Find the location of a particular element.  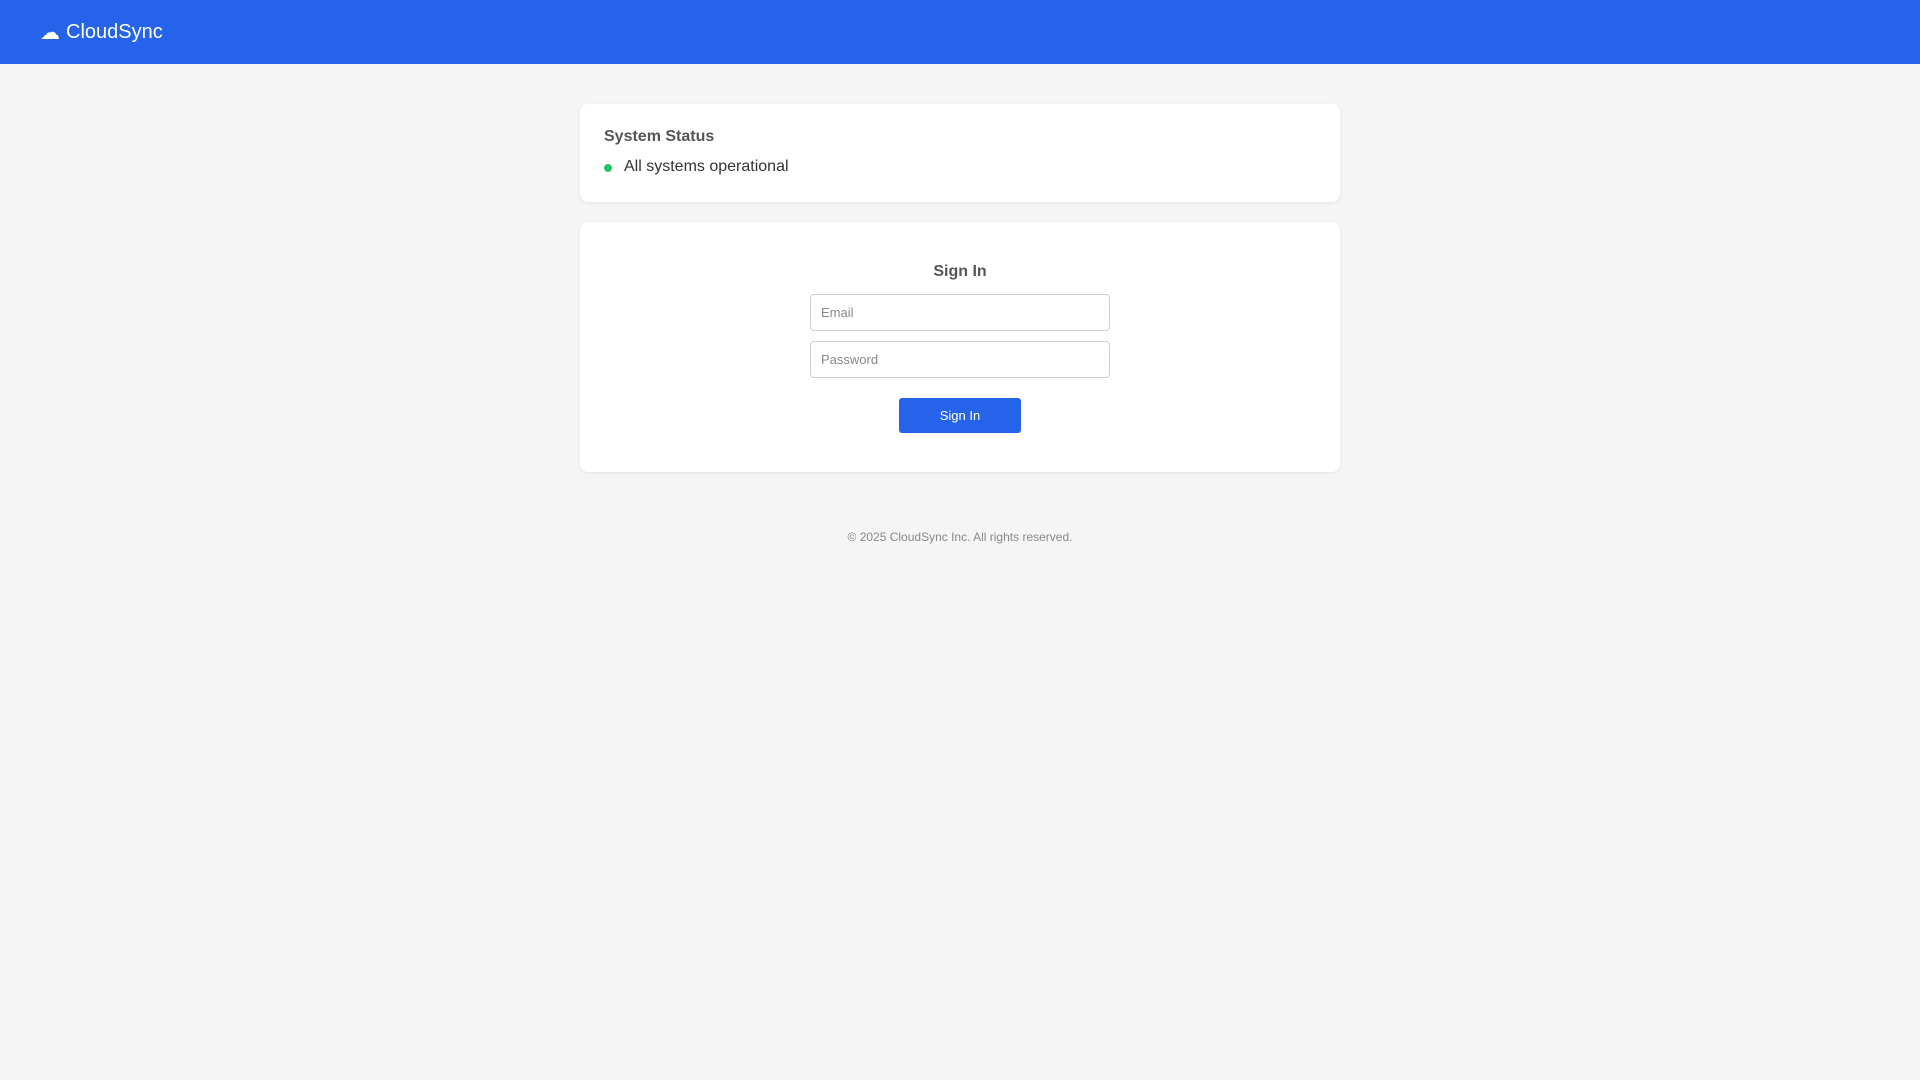

system-status-line: All systems operational is located at coordinates (960, 167).